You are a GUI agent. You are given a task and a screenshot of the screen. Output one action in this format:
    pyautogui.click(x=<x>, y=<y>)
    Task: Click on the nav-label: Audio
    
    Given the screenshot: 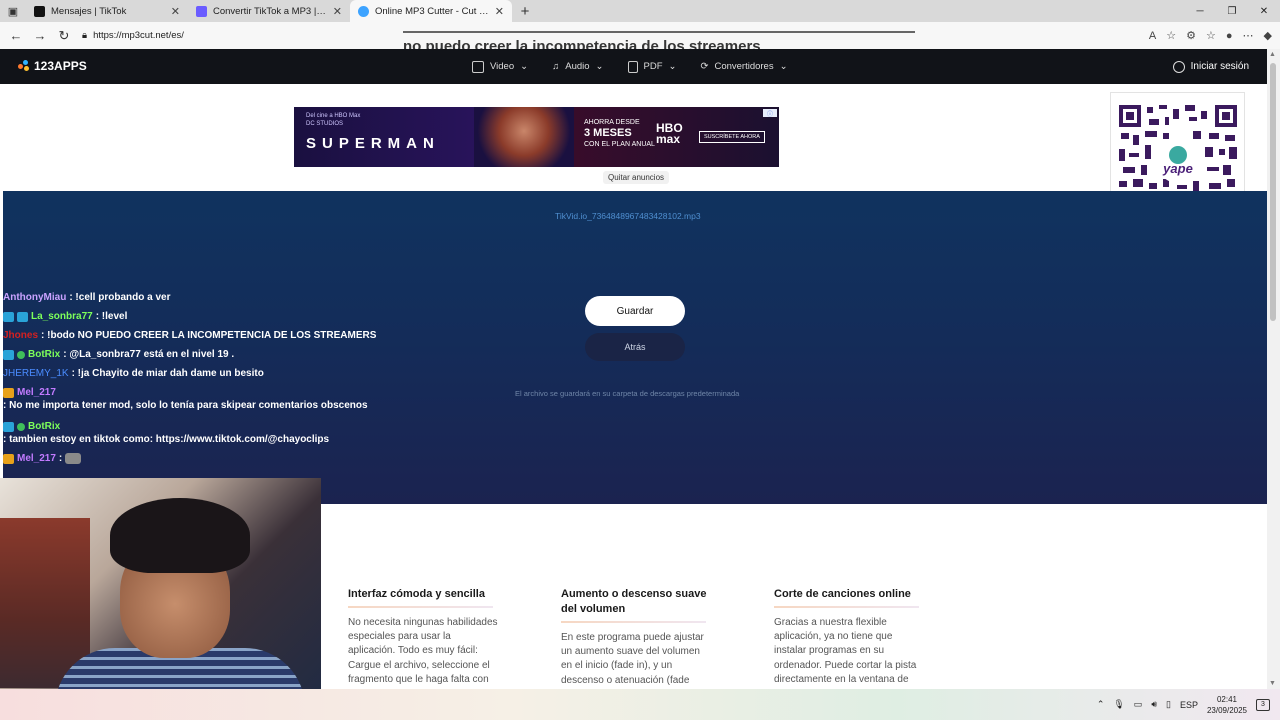 What is the action you would take?
    pyautogui.click(x=577, y=66)
    